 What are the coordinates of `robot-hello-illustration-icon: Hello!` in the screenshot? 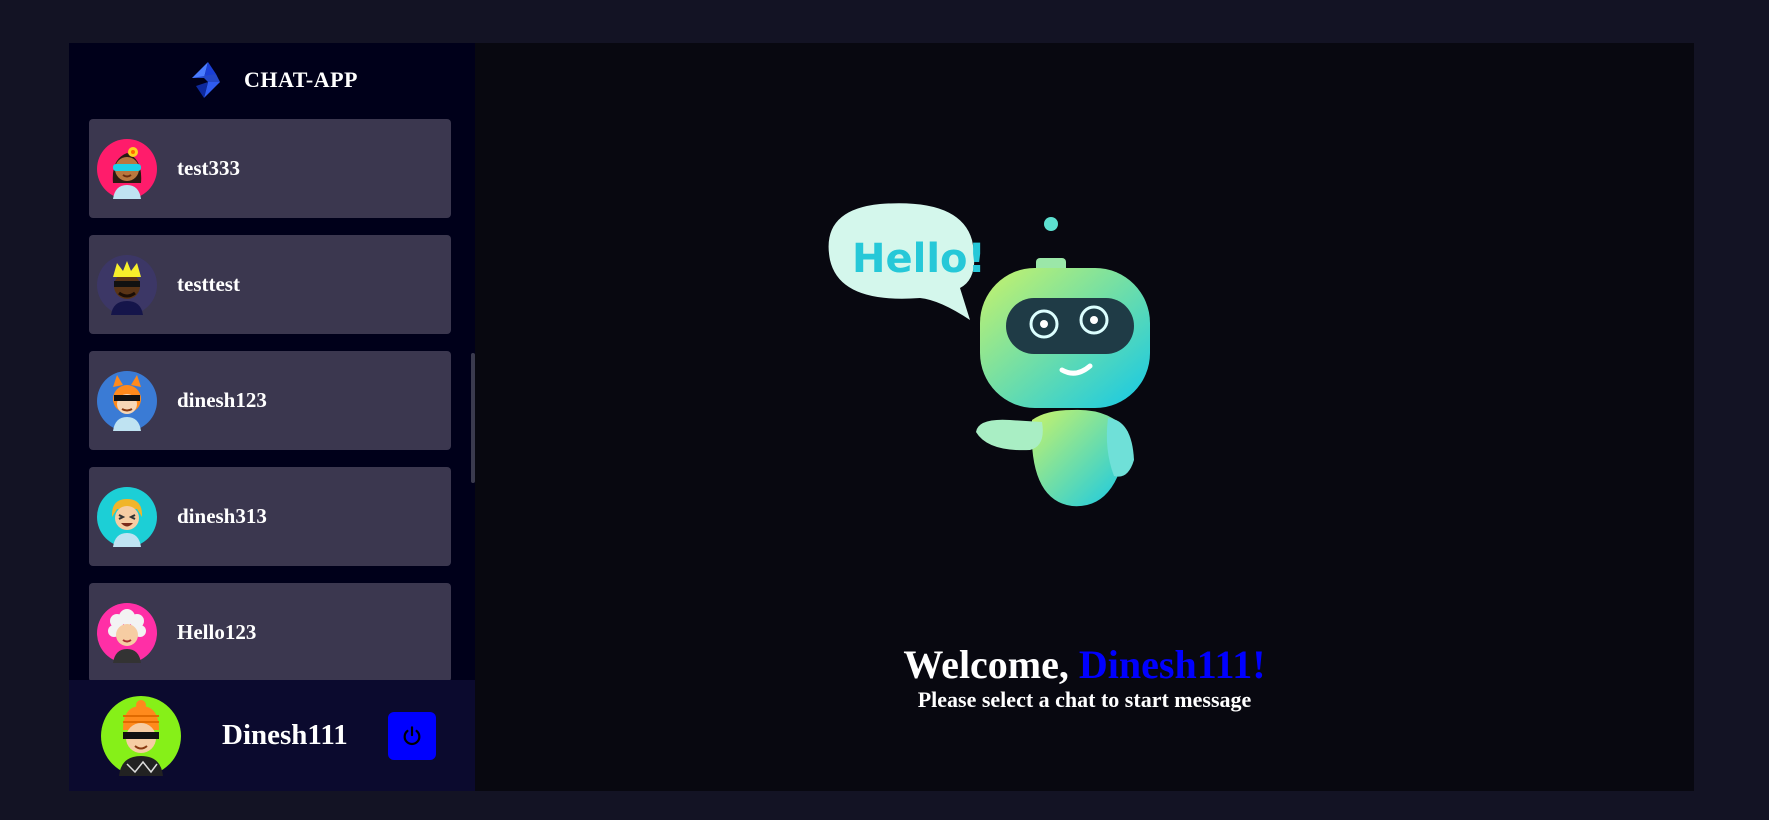 It's located at (989, 355).